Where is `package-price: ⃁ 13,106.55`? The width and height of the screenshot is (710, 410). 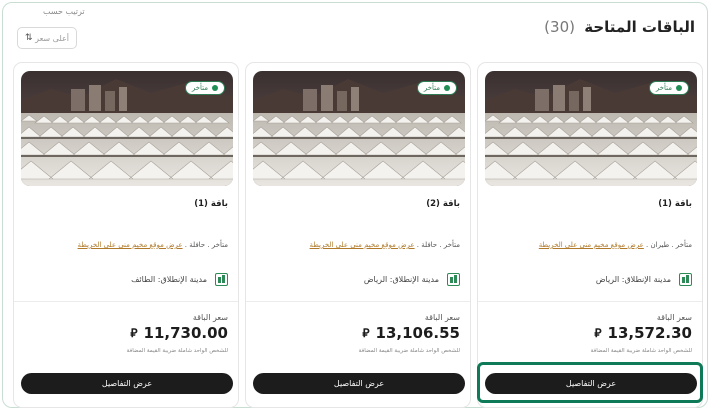
package-price: ⃁ 13,106.55 is located at coordinates (411, 333).